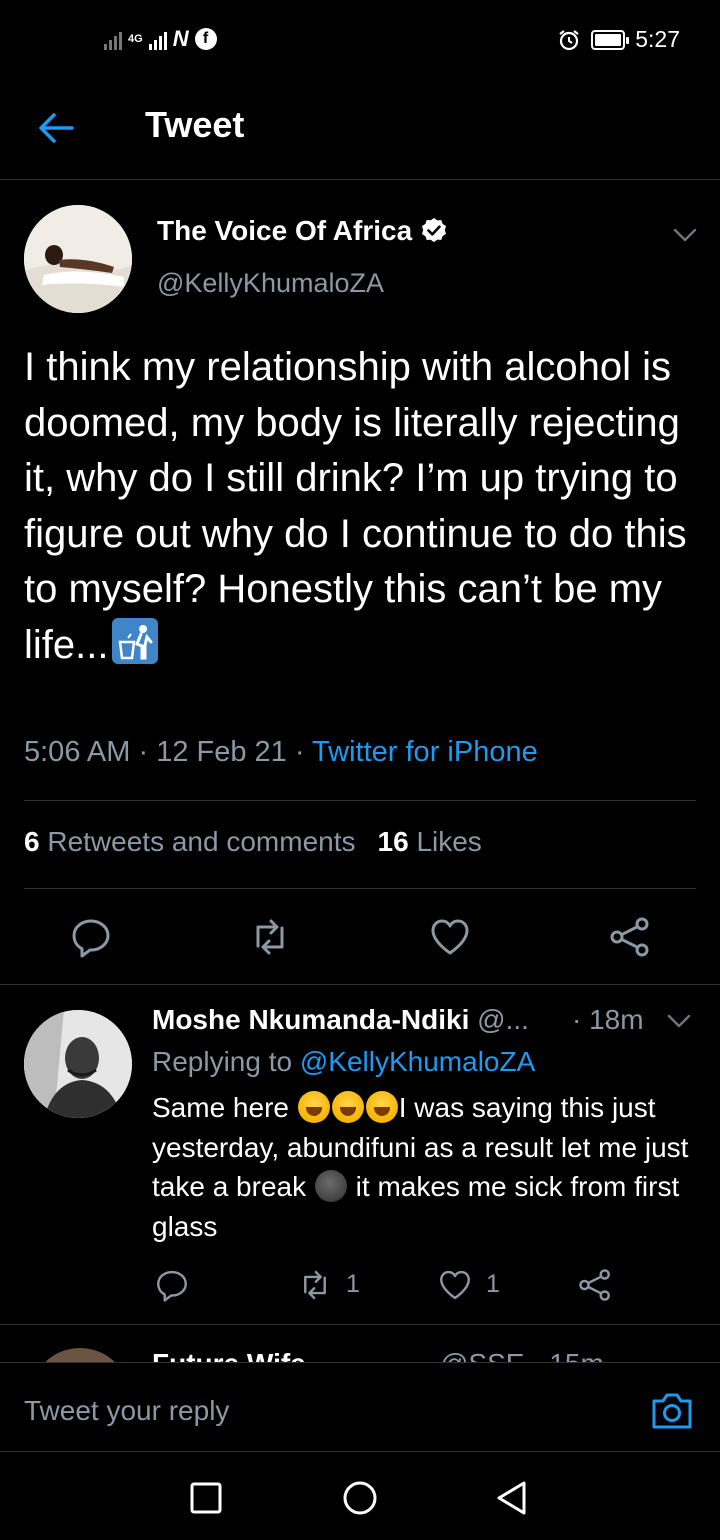 The image size is (720, 1540). I want to click on clock: 5:27, so click(657, 39).